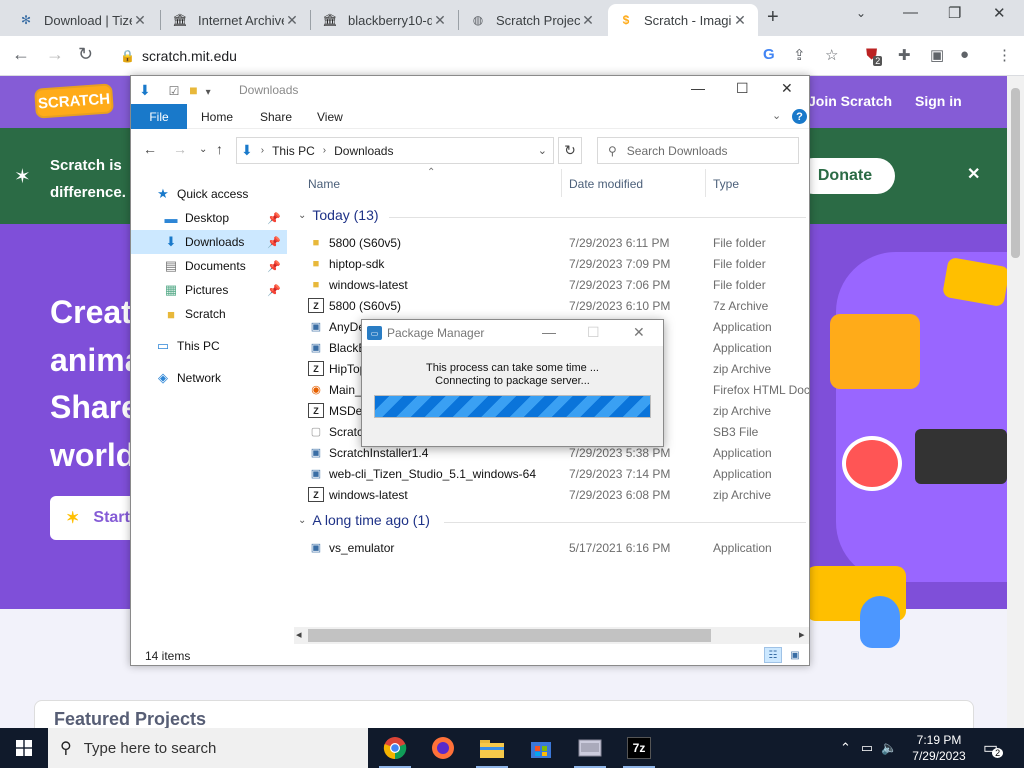 The image size is (1024, 768). I want to click on horizontal-scrollbar: ◂ ▸, so click(551, 635).